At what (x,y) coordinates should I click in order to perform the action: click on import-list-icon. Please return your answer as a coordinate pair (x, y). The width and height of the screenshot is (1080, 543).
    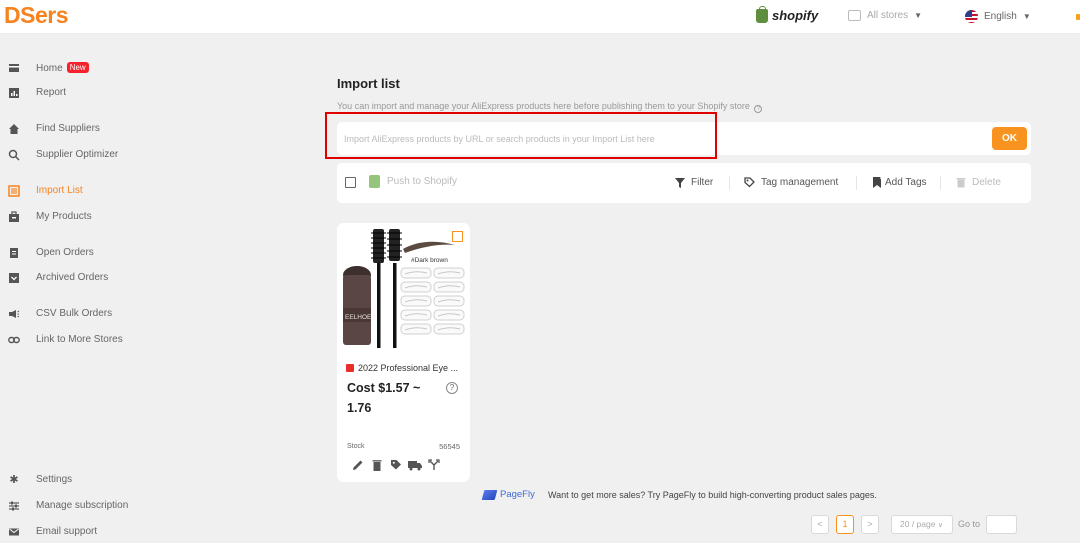
    Looking at the image, I should click on (14, 191).